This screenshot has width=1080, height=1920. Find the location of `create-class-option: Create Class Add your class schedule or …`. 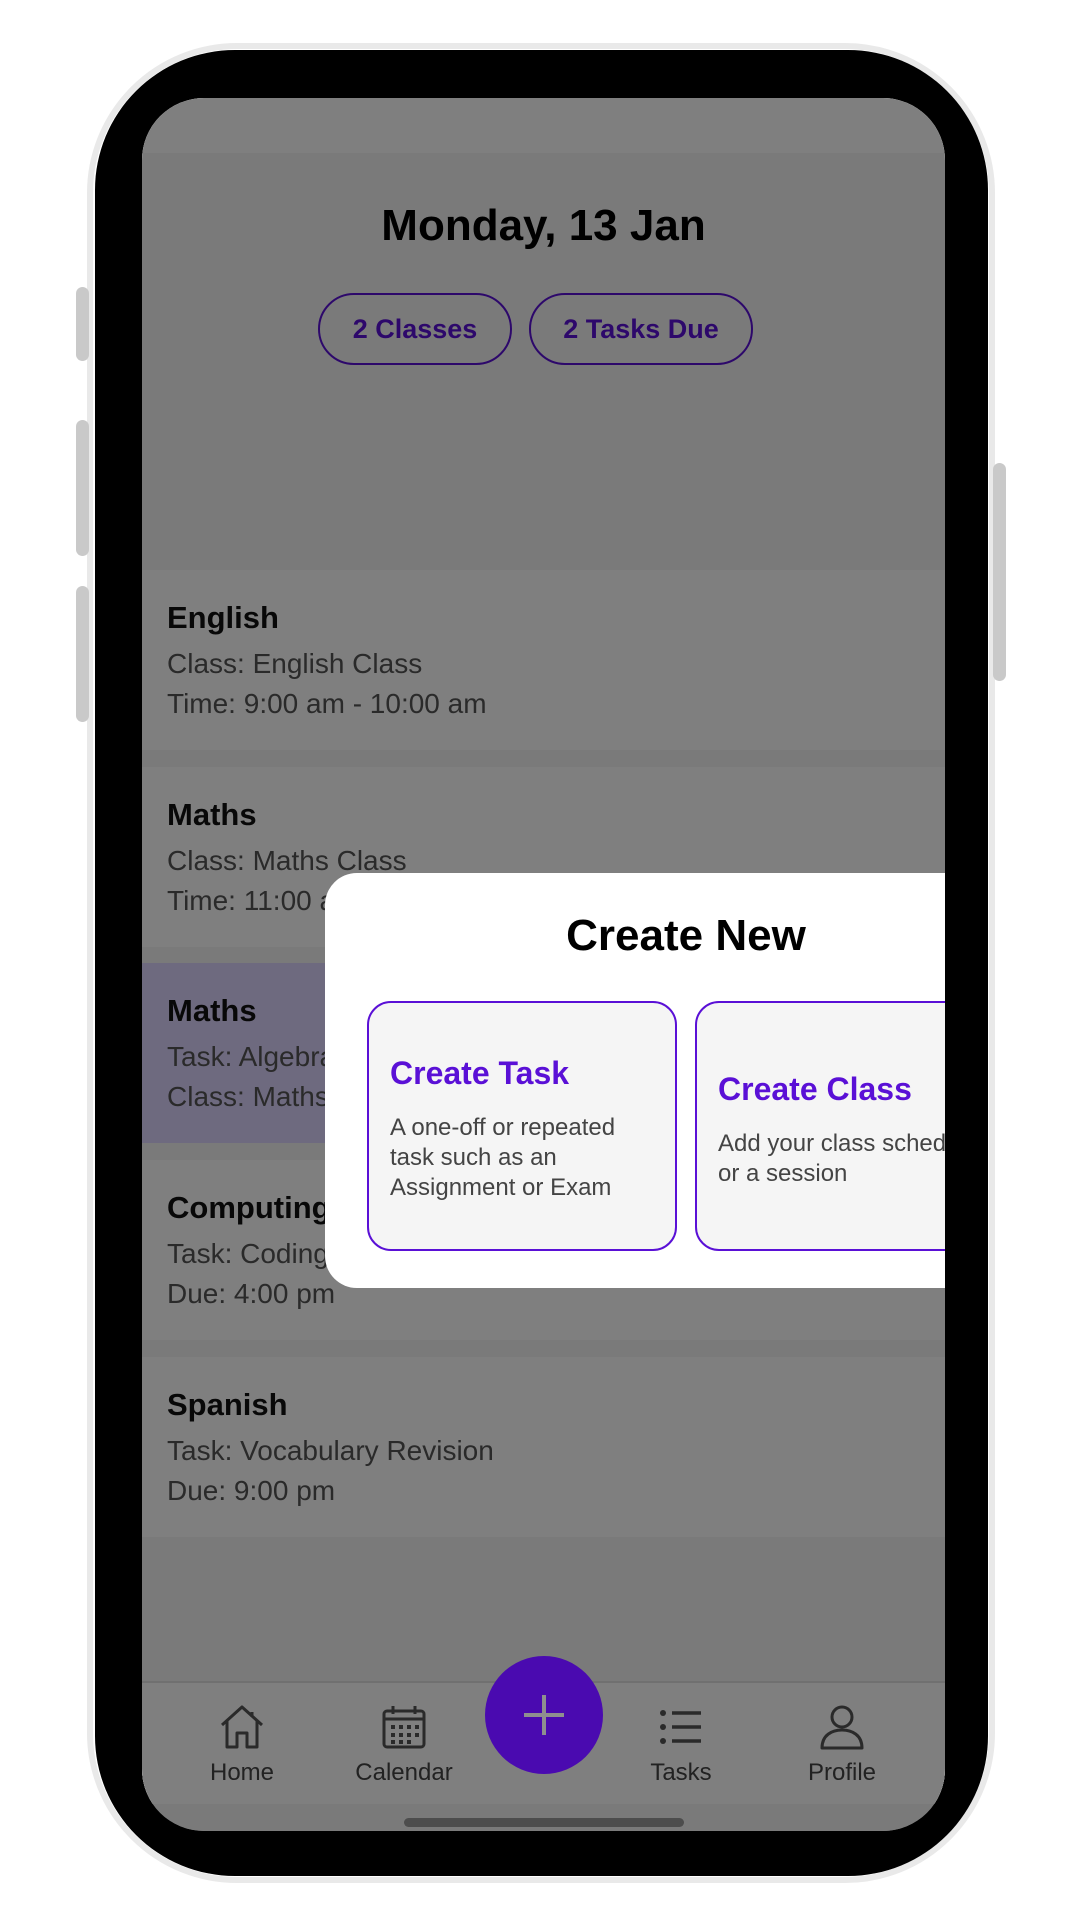

create-class-option: Create Class Add your class schedule or … is located at coordinates (820, 1126).